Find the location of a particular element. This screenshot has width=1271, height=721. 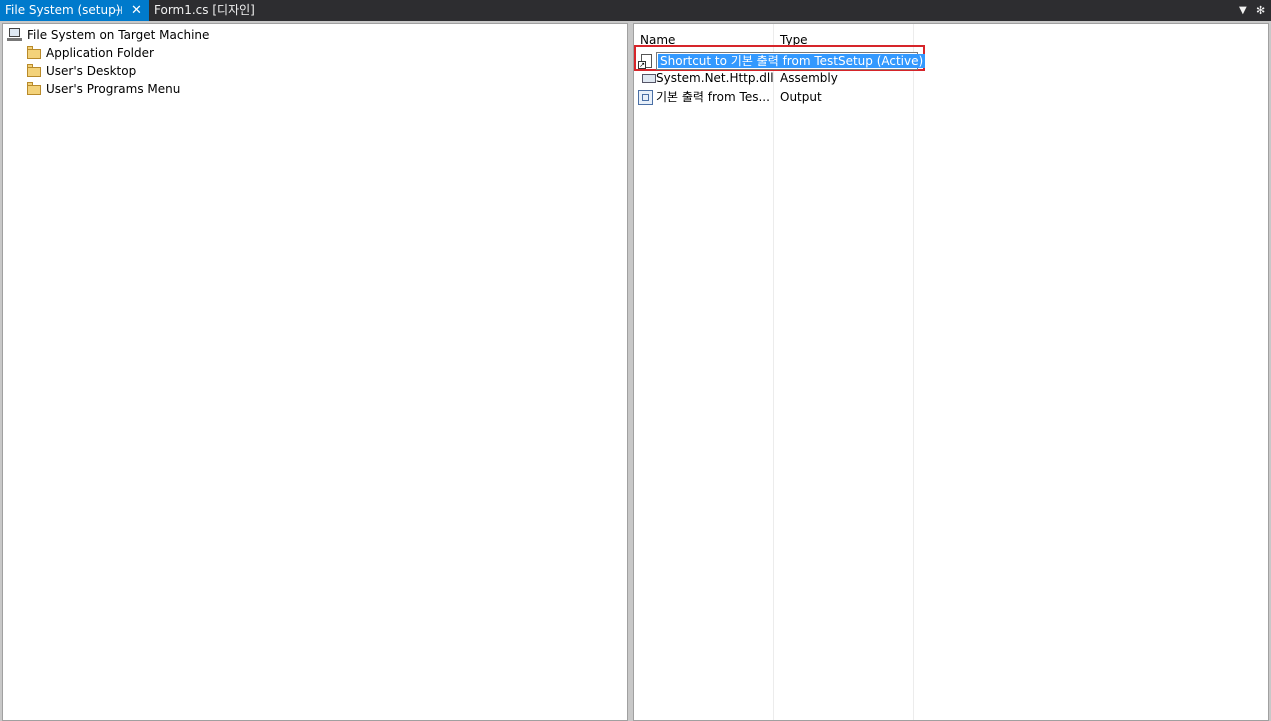

dropdown-icon: ▼ is located at coordinates (1243, 11).